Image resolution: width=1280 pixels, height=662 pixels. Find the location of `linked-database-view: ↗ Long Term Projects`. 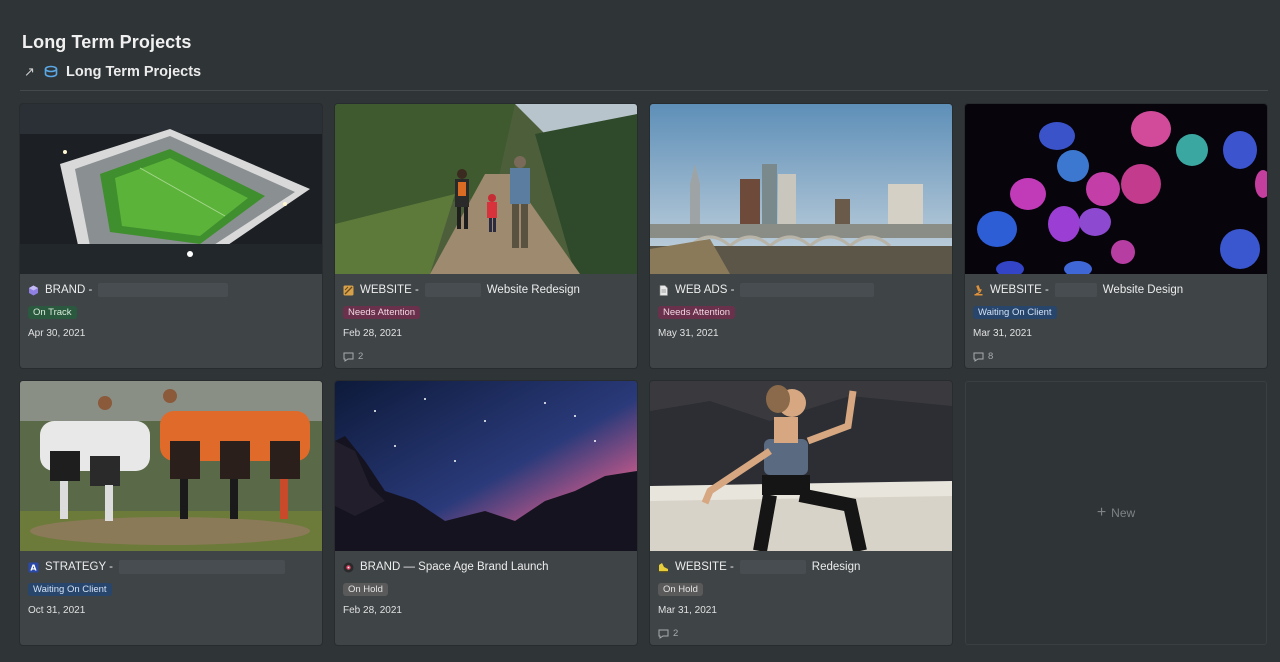

linked-database-view: ↗ Long Term Projects is located at coordinates (112, 72).